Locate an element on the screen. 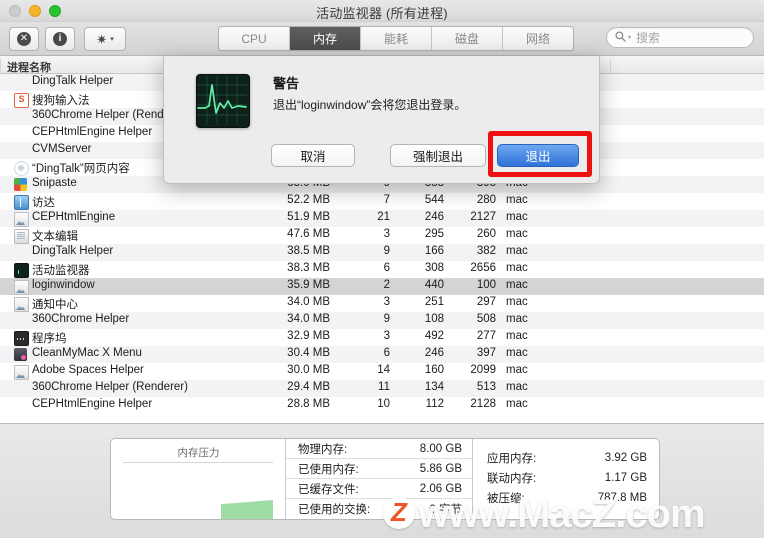  process-memory: 28.8 MB is located at coordinates (308, 404).